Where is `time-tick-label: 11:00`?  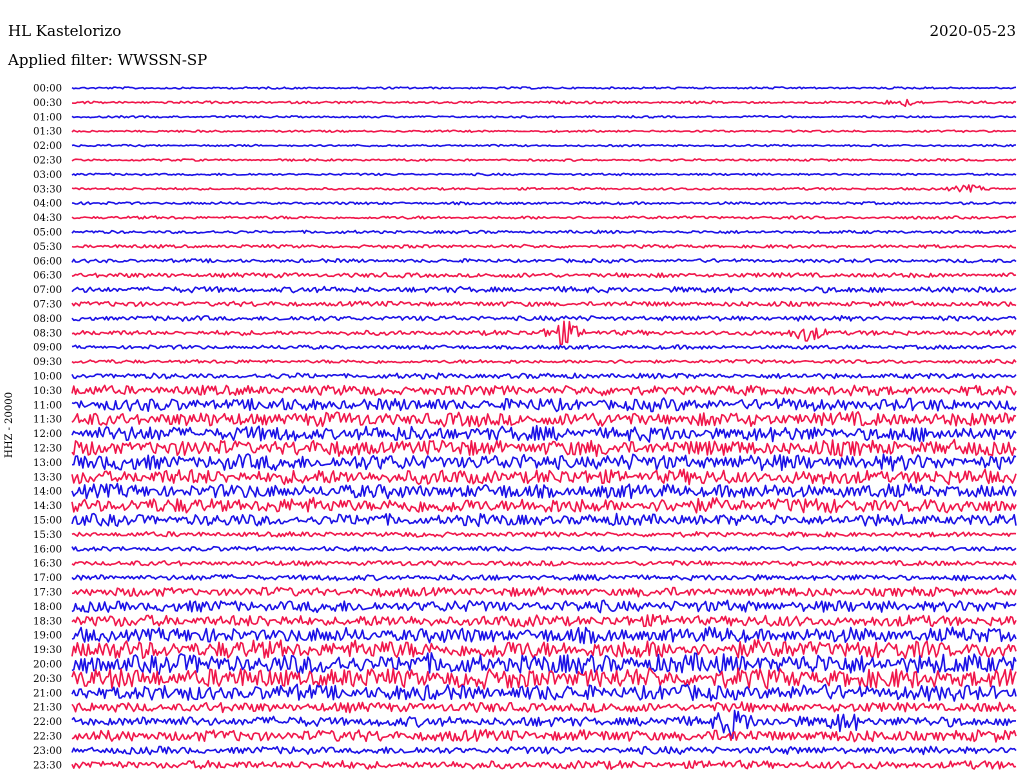 time-tick-label: 11:00 is located at coordinates (47, 405).